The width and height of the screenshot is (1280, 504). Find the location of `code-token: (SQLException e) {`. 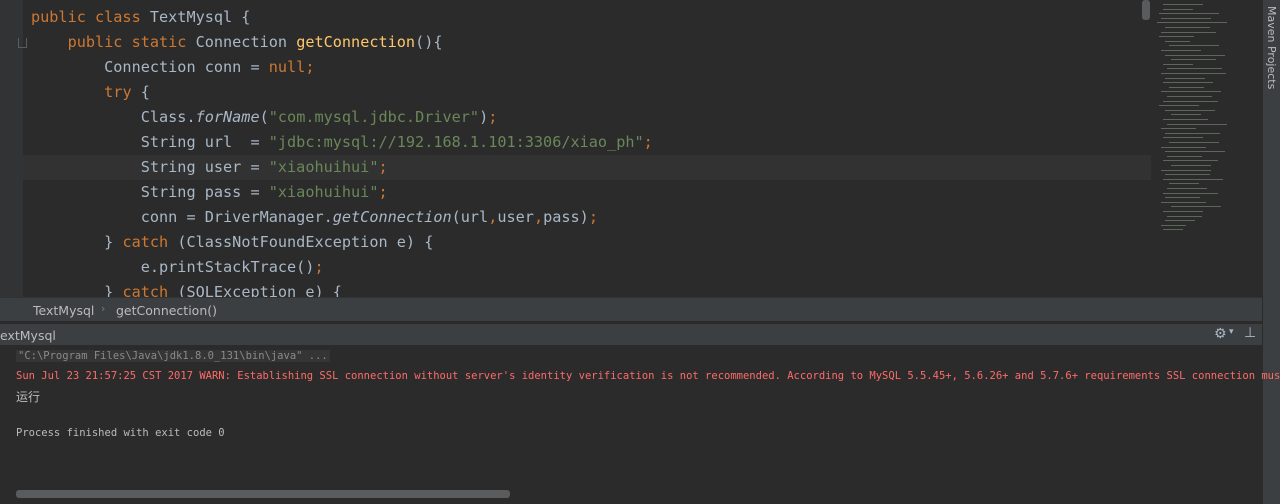

code-token: (SQLException e) { is located at coordinates (259, 290).